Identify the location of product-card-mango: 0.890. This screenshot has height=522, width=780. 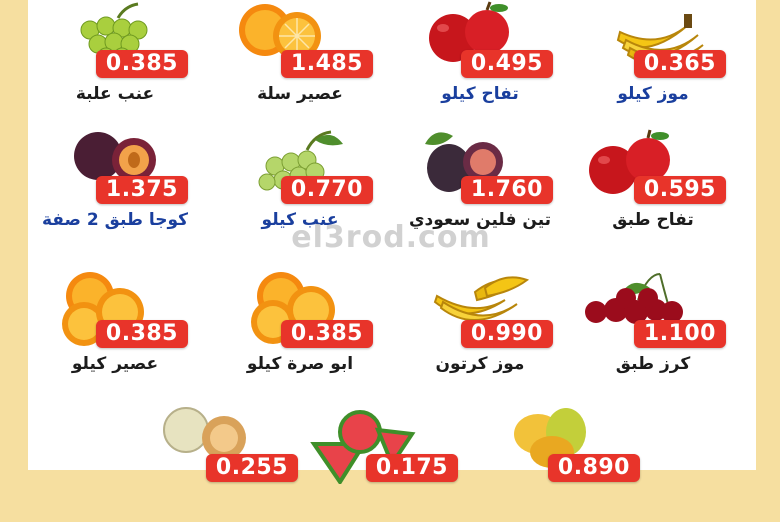
(567, 463).